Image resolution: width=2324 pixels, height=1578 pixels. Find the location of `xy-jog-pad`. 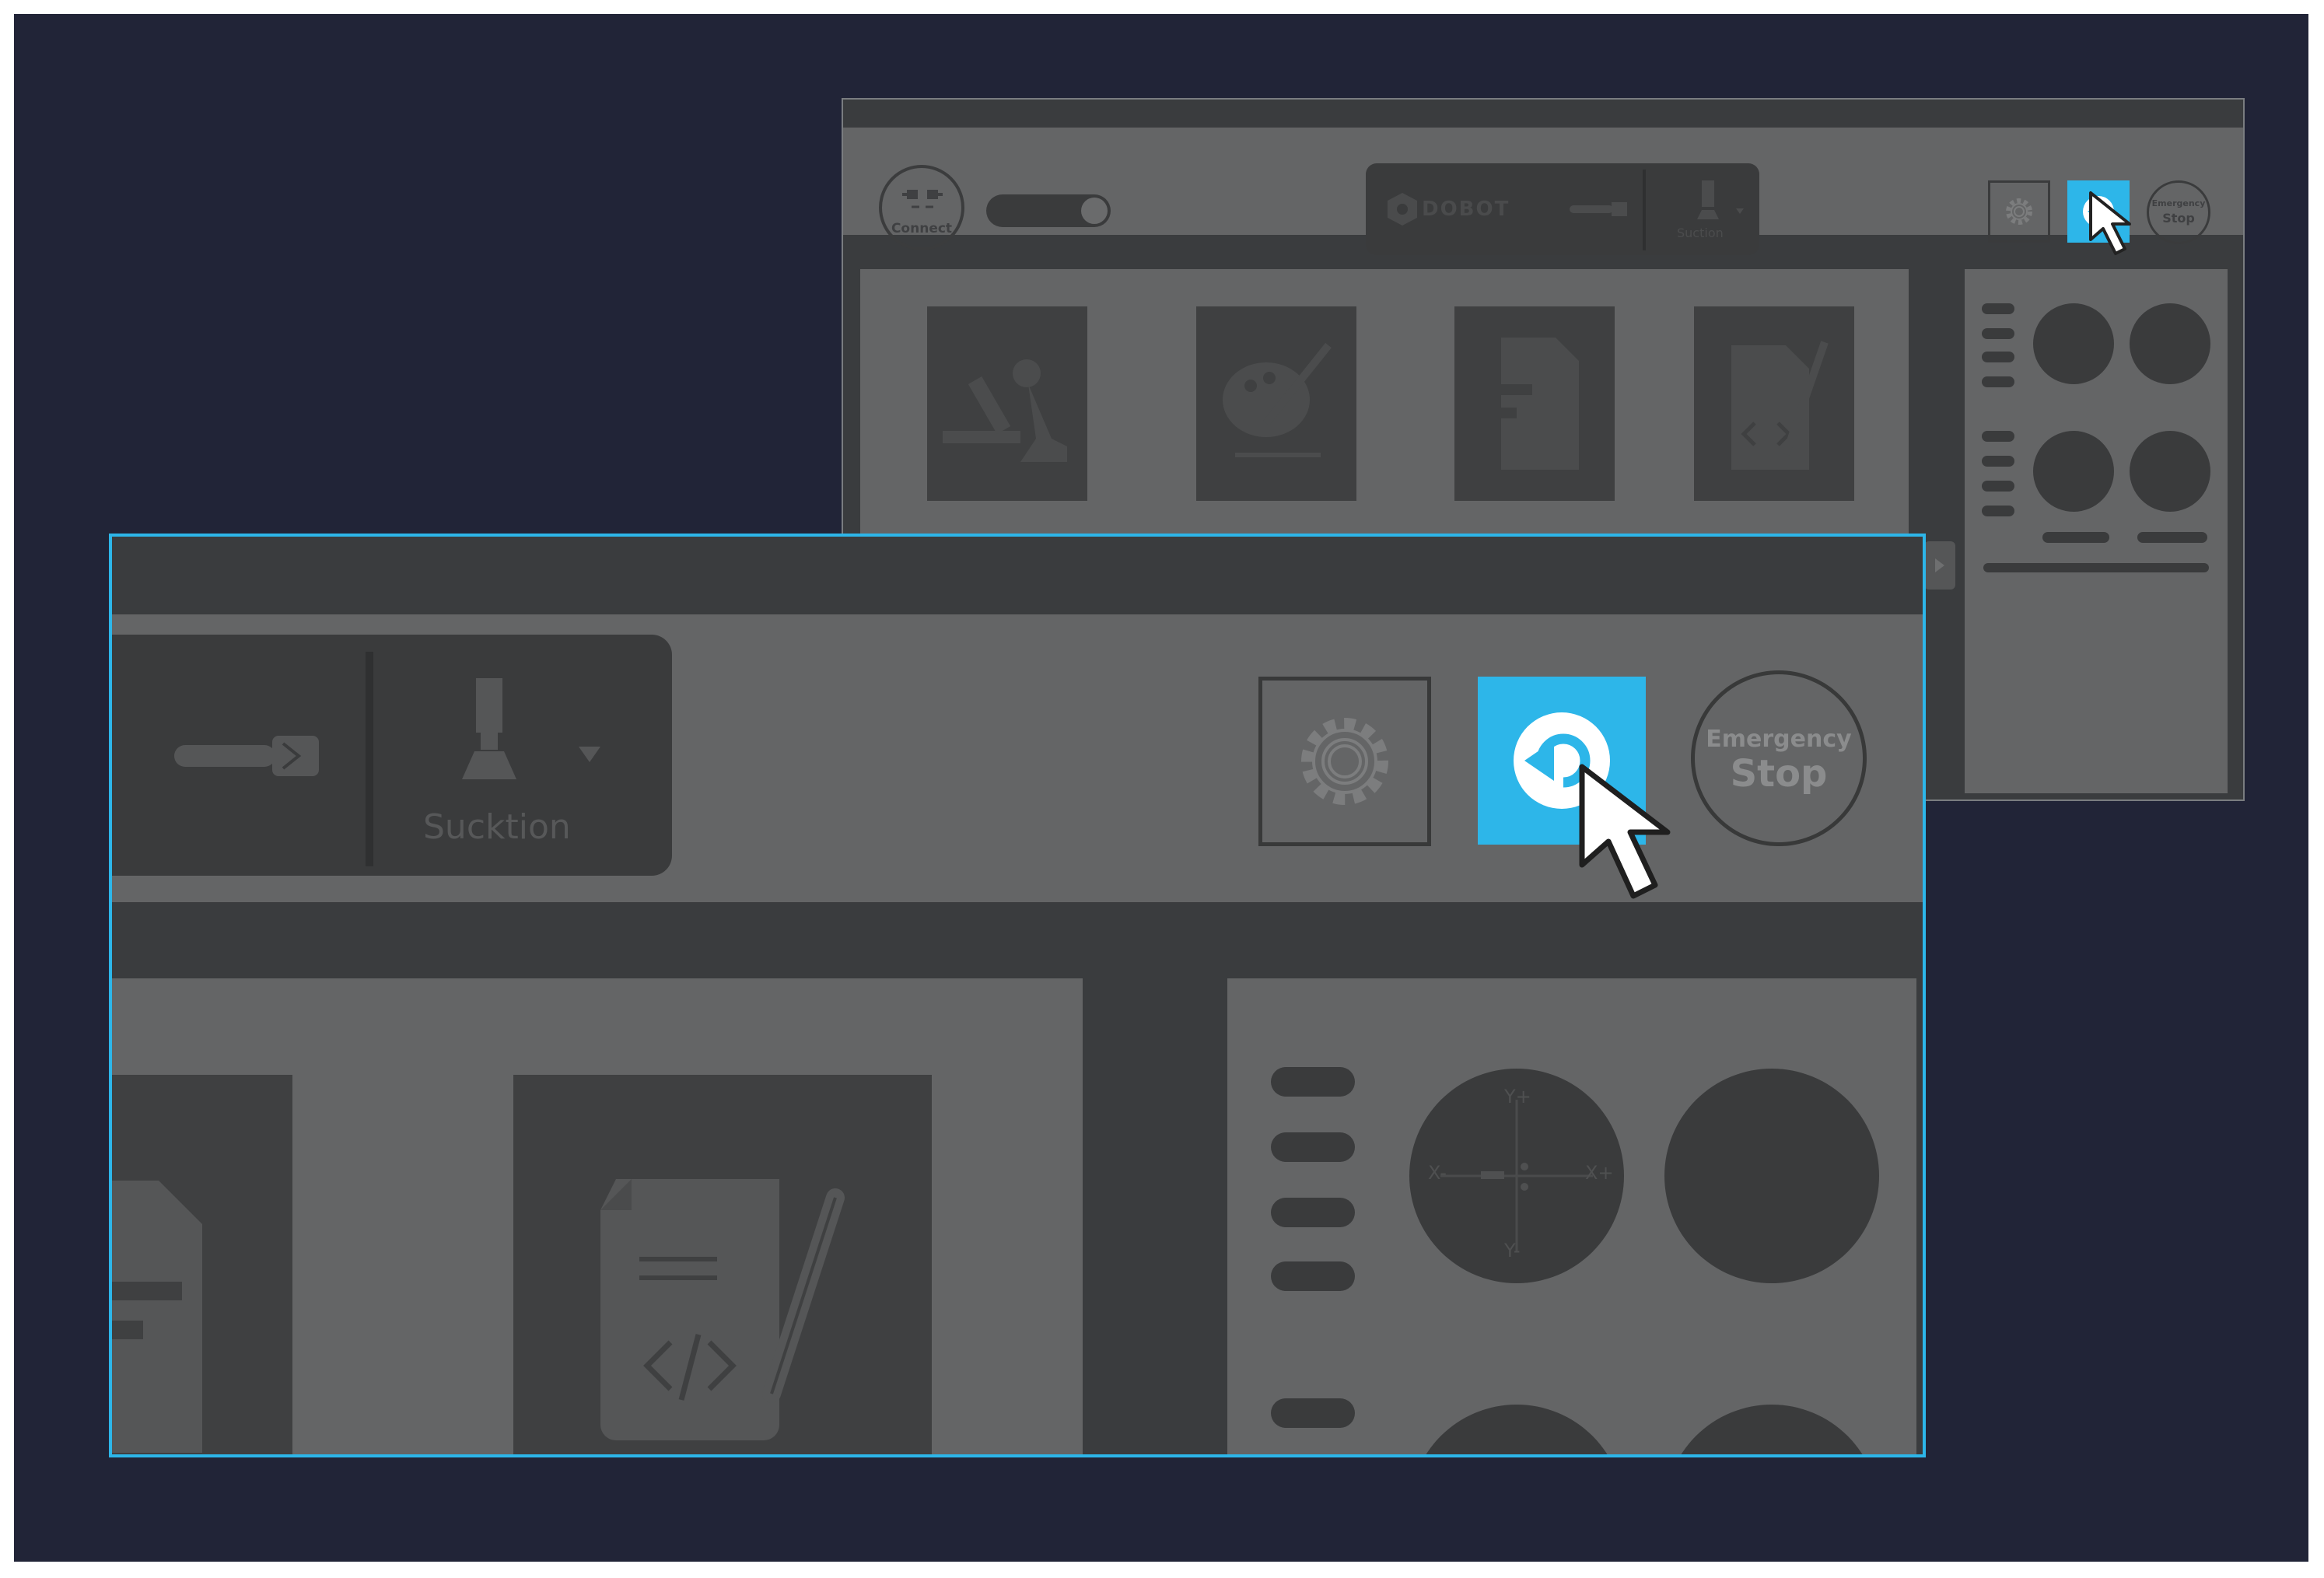

xy-jog-pad is located at coordinates (2073, 343).